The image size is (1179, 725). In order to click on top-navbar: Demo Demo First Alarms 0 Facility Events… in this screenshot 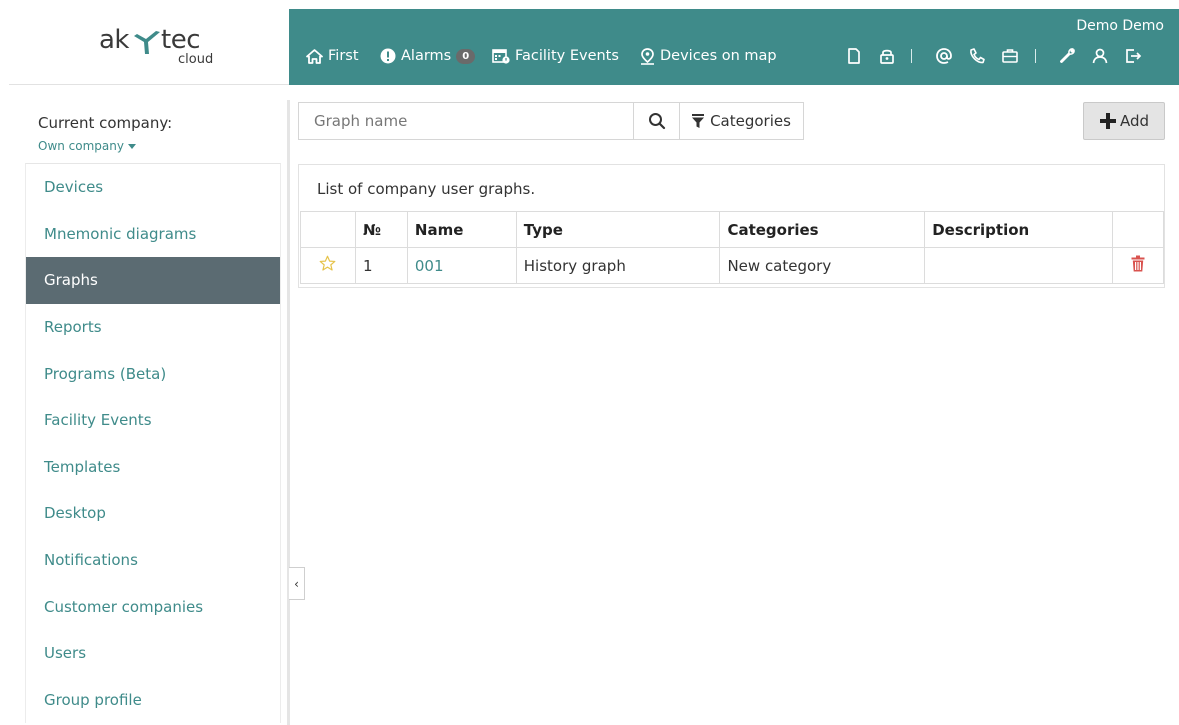, I will do `click(734, 47)`.